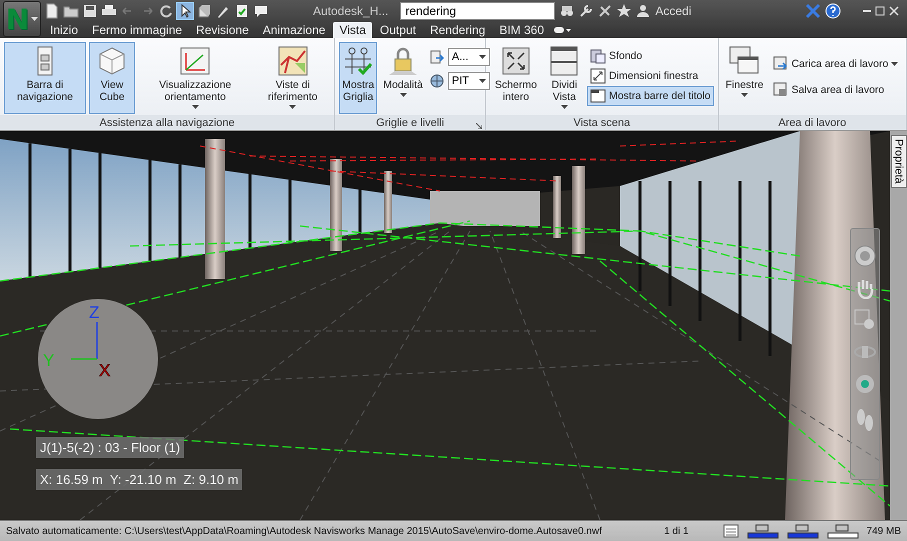 The width and height of the screenshot is (907, 541). Describe the element at coordinates (812, 122) in the screenshot. I see `panel-title: Area di lavoro` at that location.